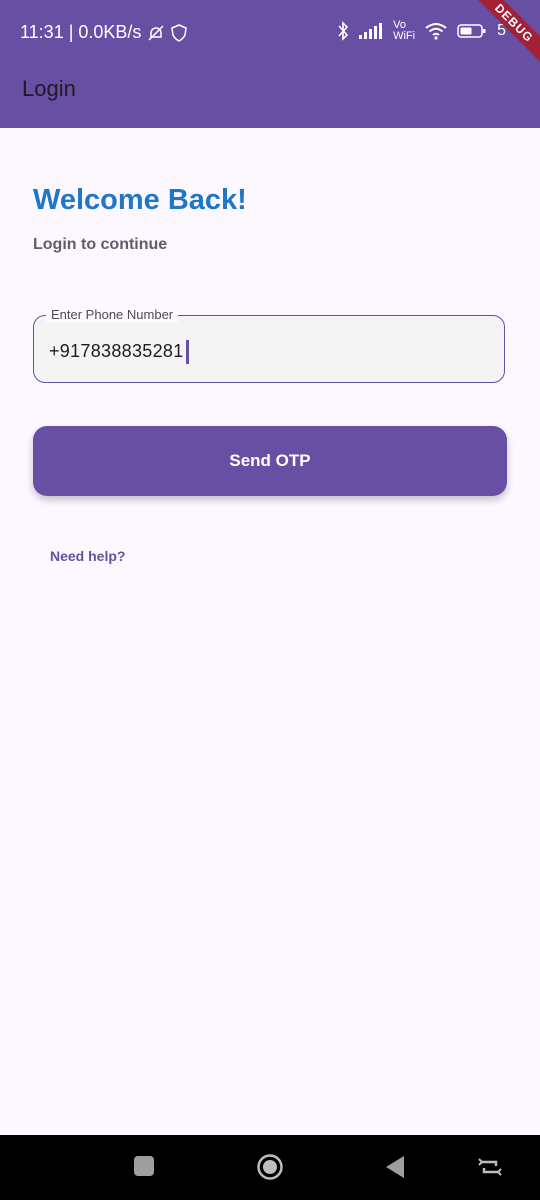 This screenshot has height=1200, width=540. What do you see at coordinates (140, 200) in the screenshot?
I see `welcome-heading: Welcome Back!` at bounding box center [140, 200].